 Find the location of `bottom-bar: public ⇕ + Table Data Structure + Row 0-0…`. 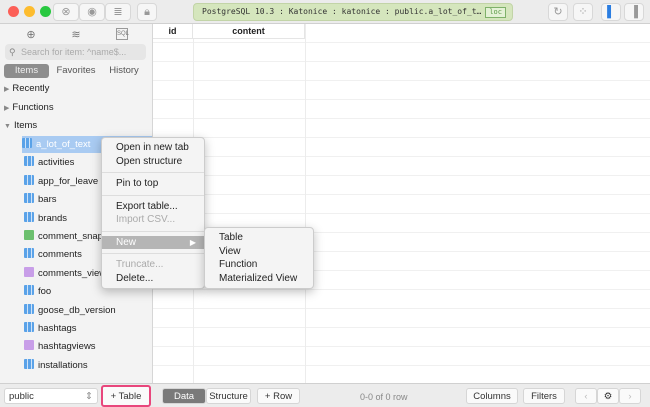

bottom-bar: public ⇕ + Table Data Structure + Row 0-0… is located at coordinates (325, 395).